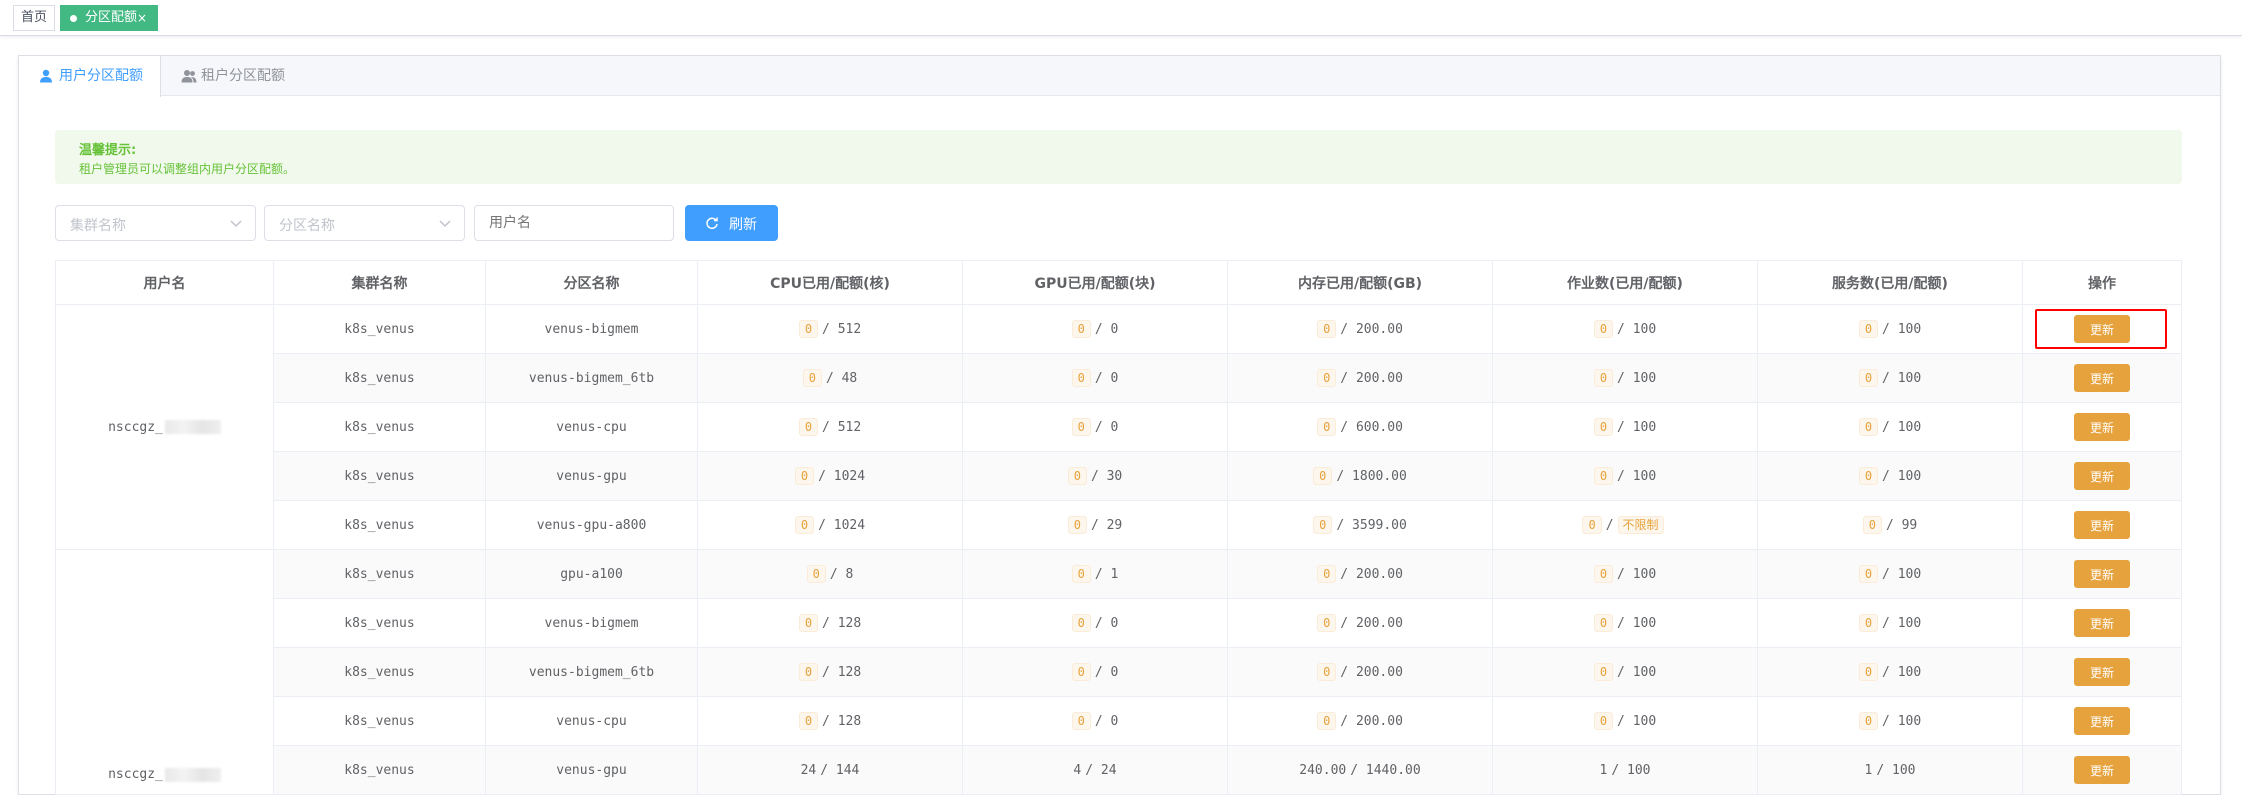 The image size is (2242, 795). What do you see at coordinates (574, 223) in the screenshot?
I see `username-input` at bounding box center [574, 223].